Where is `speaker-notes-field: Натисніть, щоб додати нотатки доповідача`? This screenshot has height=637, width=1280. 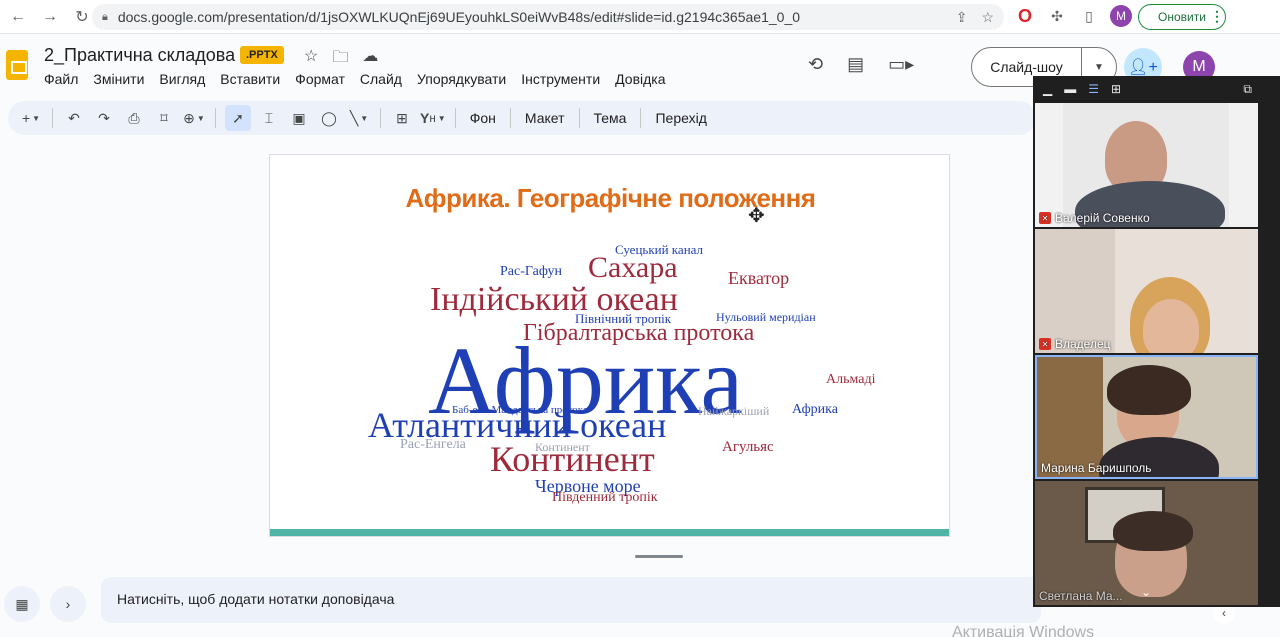
speaker-notes-field: Натисніть, щоб додати нотатки доповідача is located at coordinates (571, 600).